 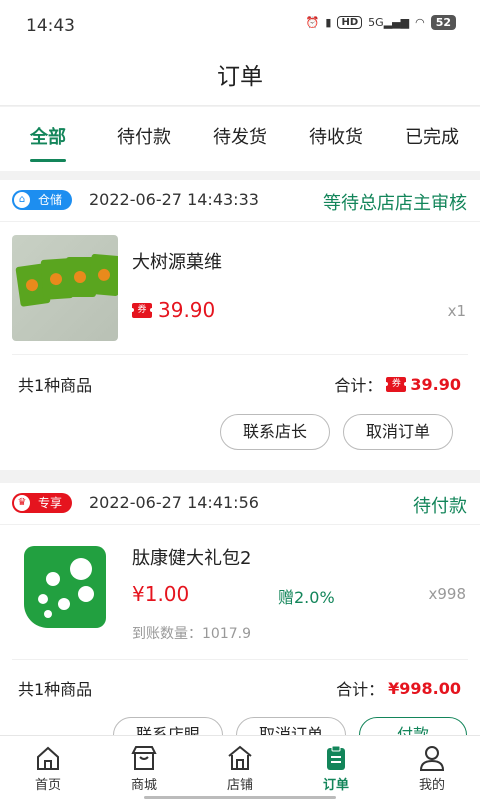 I want to click on status-bar: 14:43 ⏰ ▮ HD 5G▂▄▆ ◠ 52, so click(x=240, y=26).